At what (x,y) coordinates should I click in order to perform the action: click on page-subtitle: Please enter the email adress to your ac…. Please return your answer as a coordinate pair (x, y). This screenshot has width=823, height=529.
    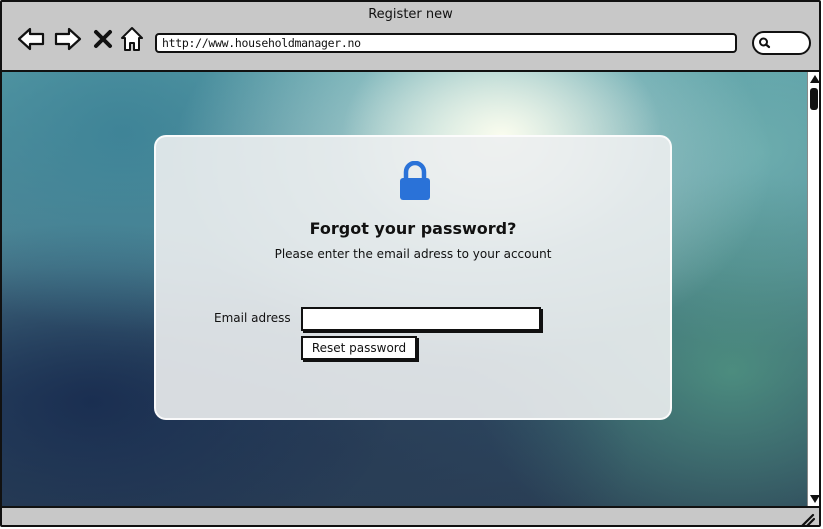
    Looking at the image, I should click on (413, 254).